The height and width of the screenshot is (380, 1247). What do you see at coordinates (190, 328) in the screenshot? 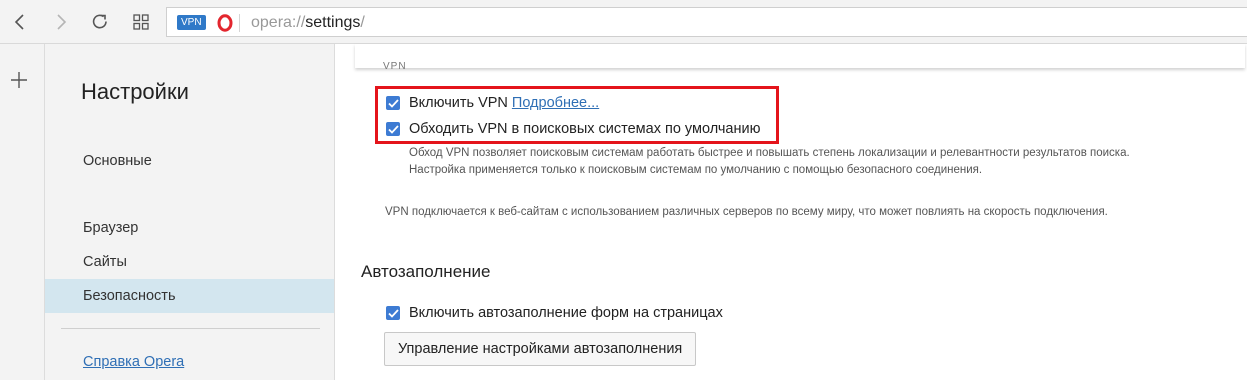
I see `sidebar-divider` at bounding box center [190, 328].